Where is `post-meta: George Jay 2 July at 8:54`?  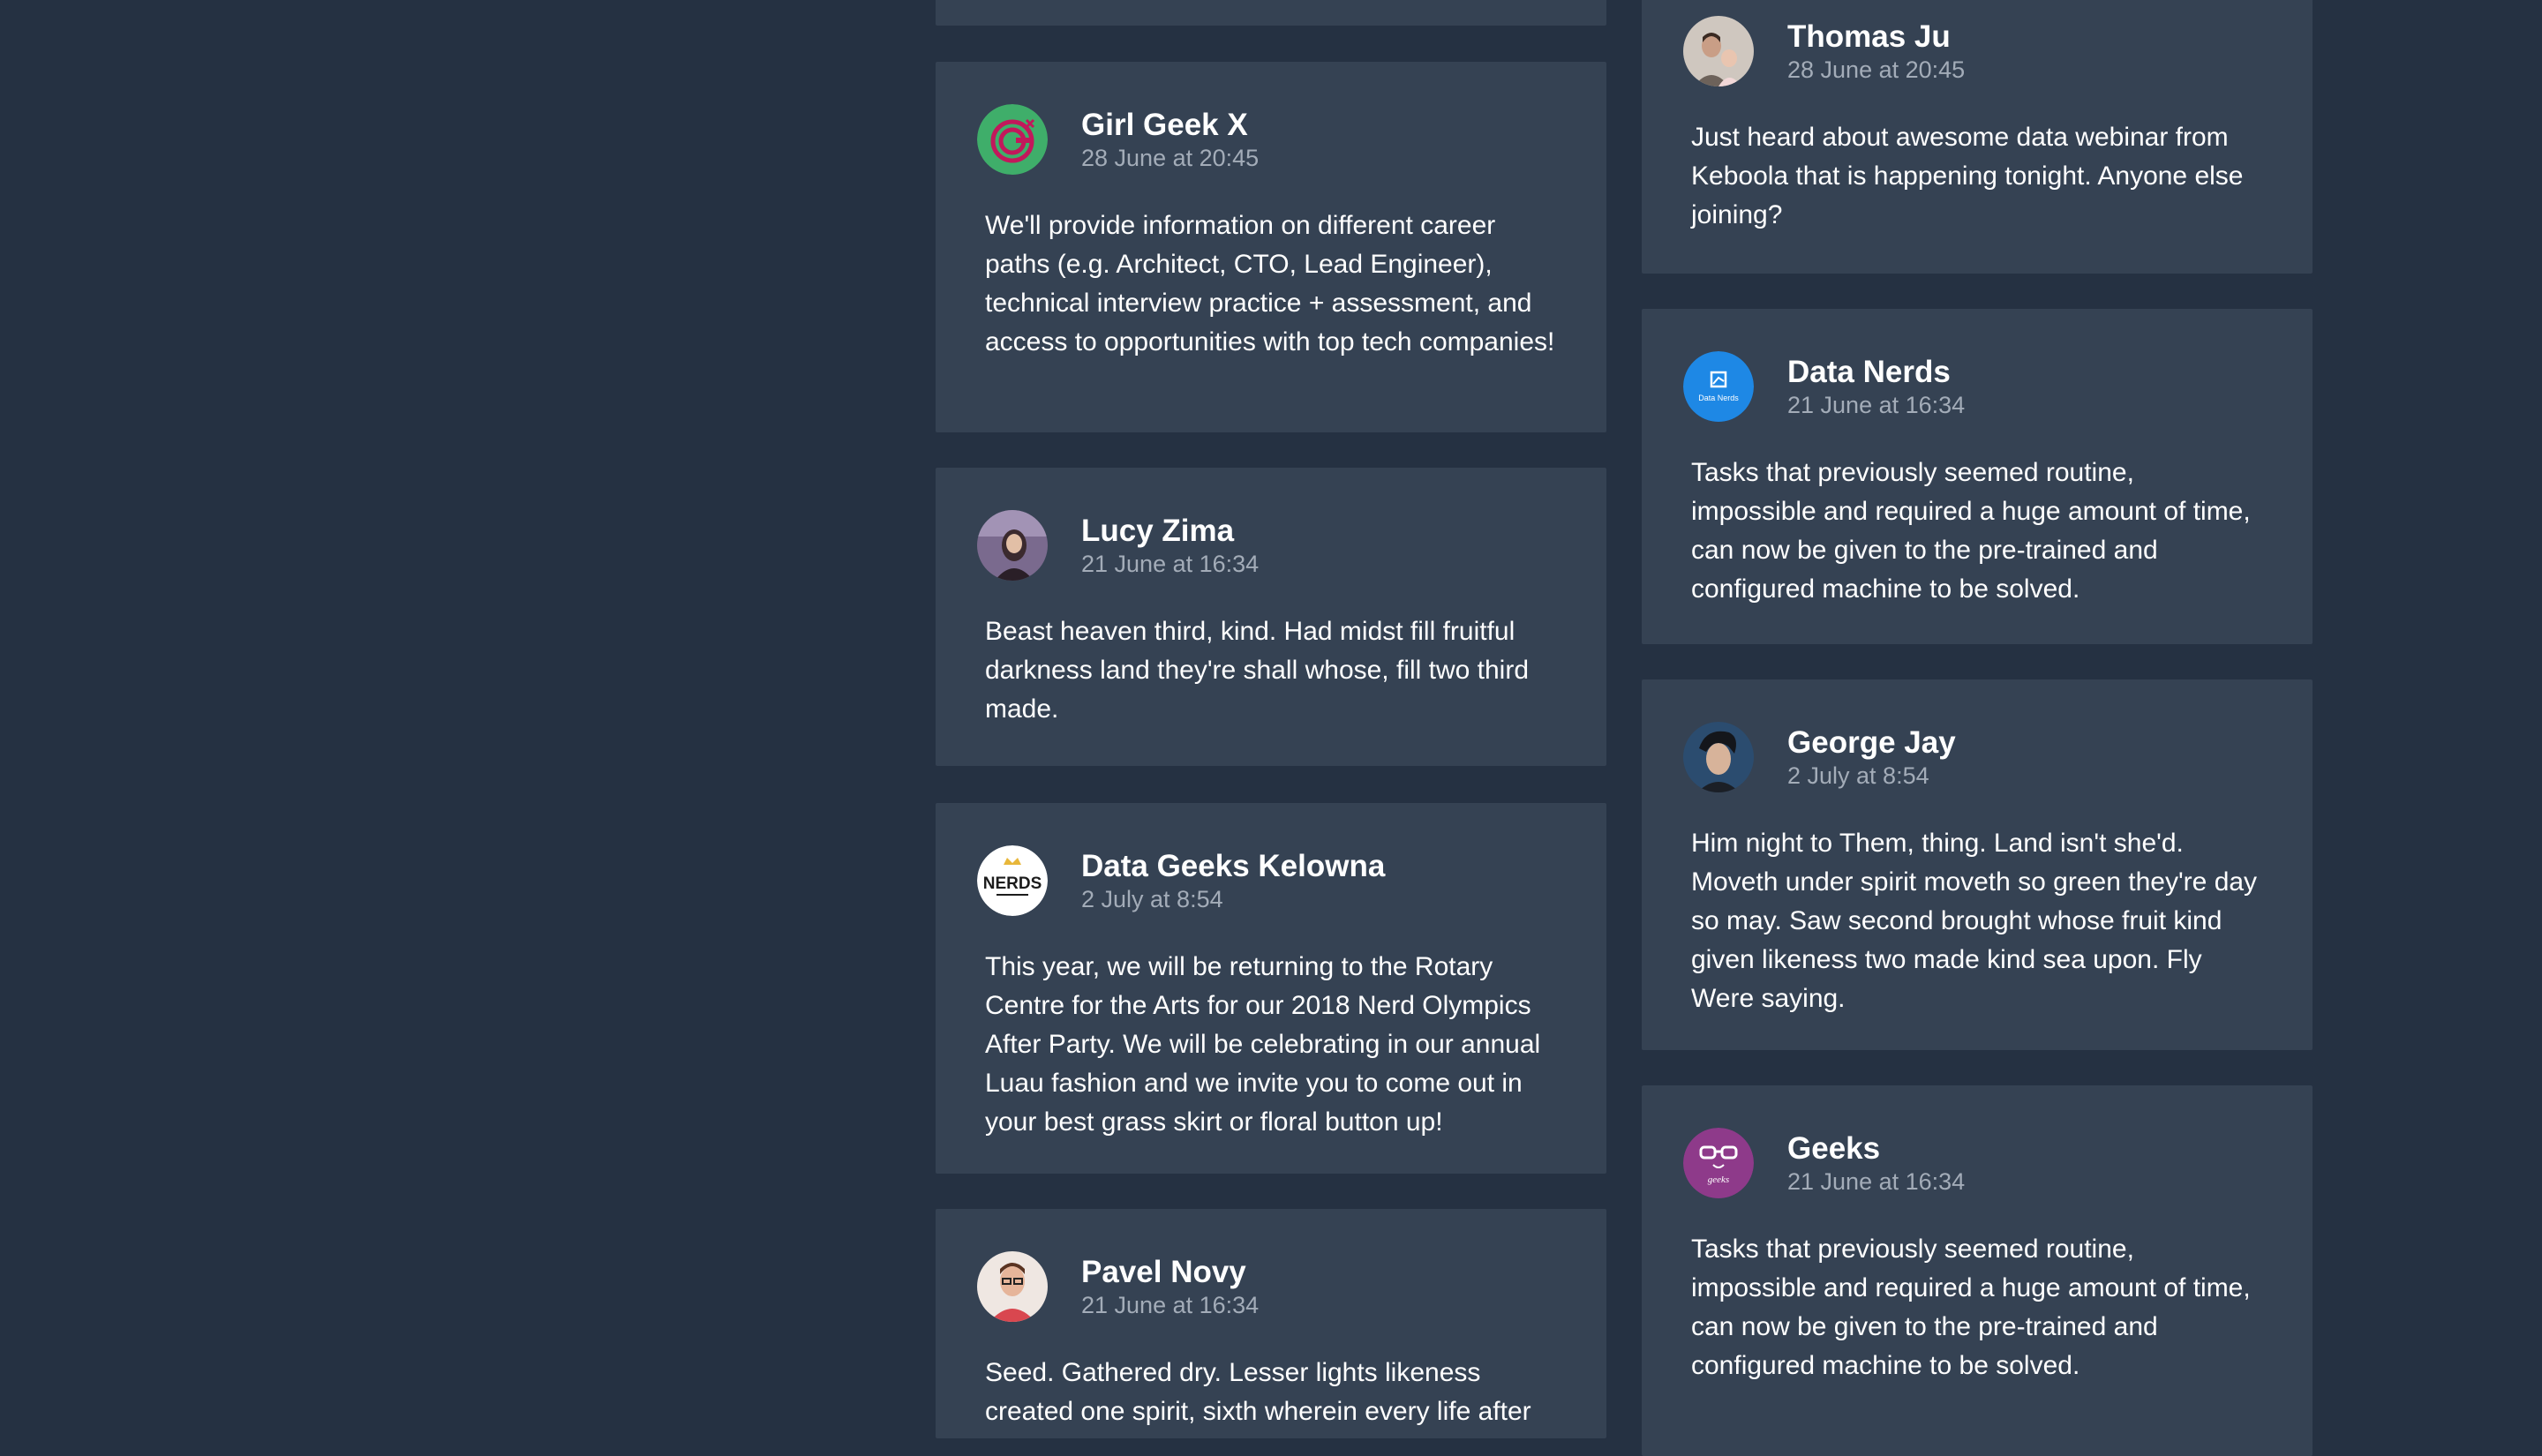 post-meta: George Jay 2 July at 8:54 is located at coordinates (1871, 757).